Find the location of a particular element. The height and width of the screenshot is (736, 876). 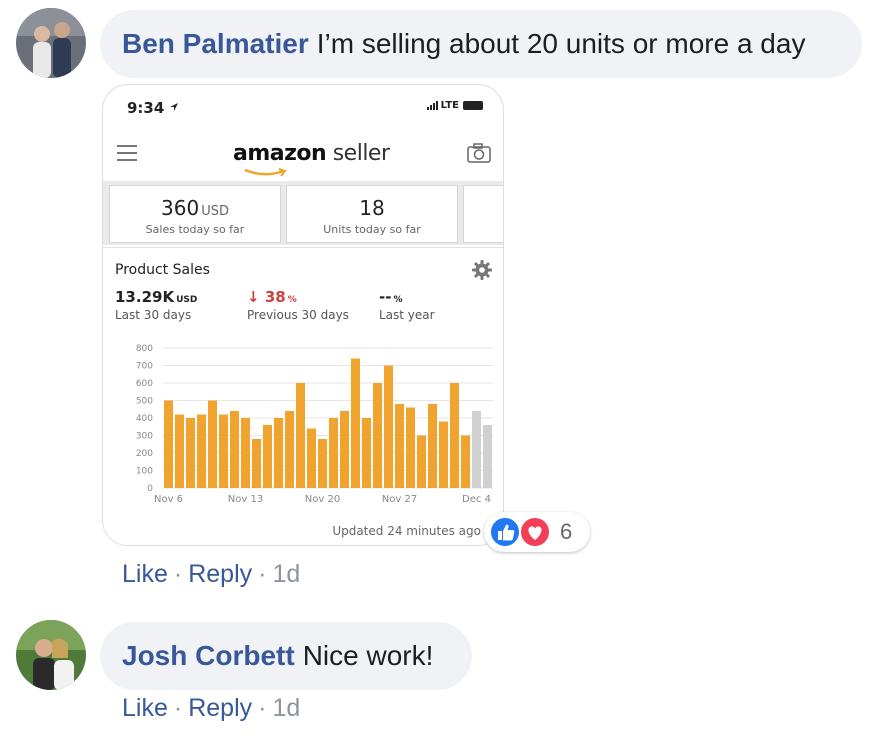

comment-text: I’m selling about 20 units or more a day is located at coordinates (561, 43).